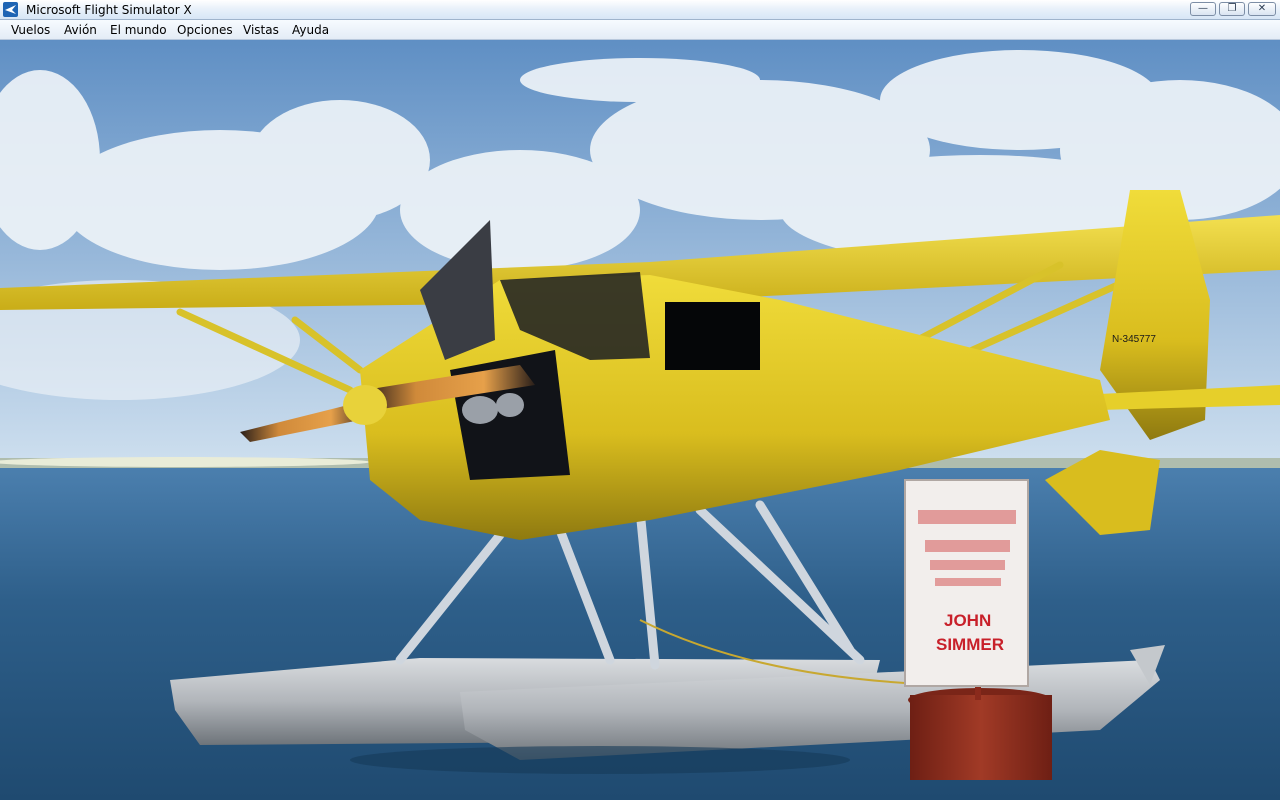  Describe the element at coordinates (185, 462) in the screenshot. I see `beach` at that location.